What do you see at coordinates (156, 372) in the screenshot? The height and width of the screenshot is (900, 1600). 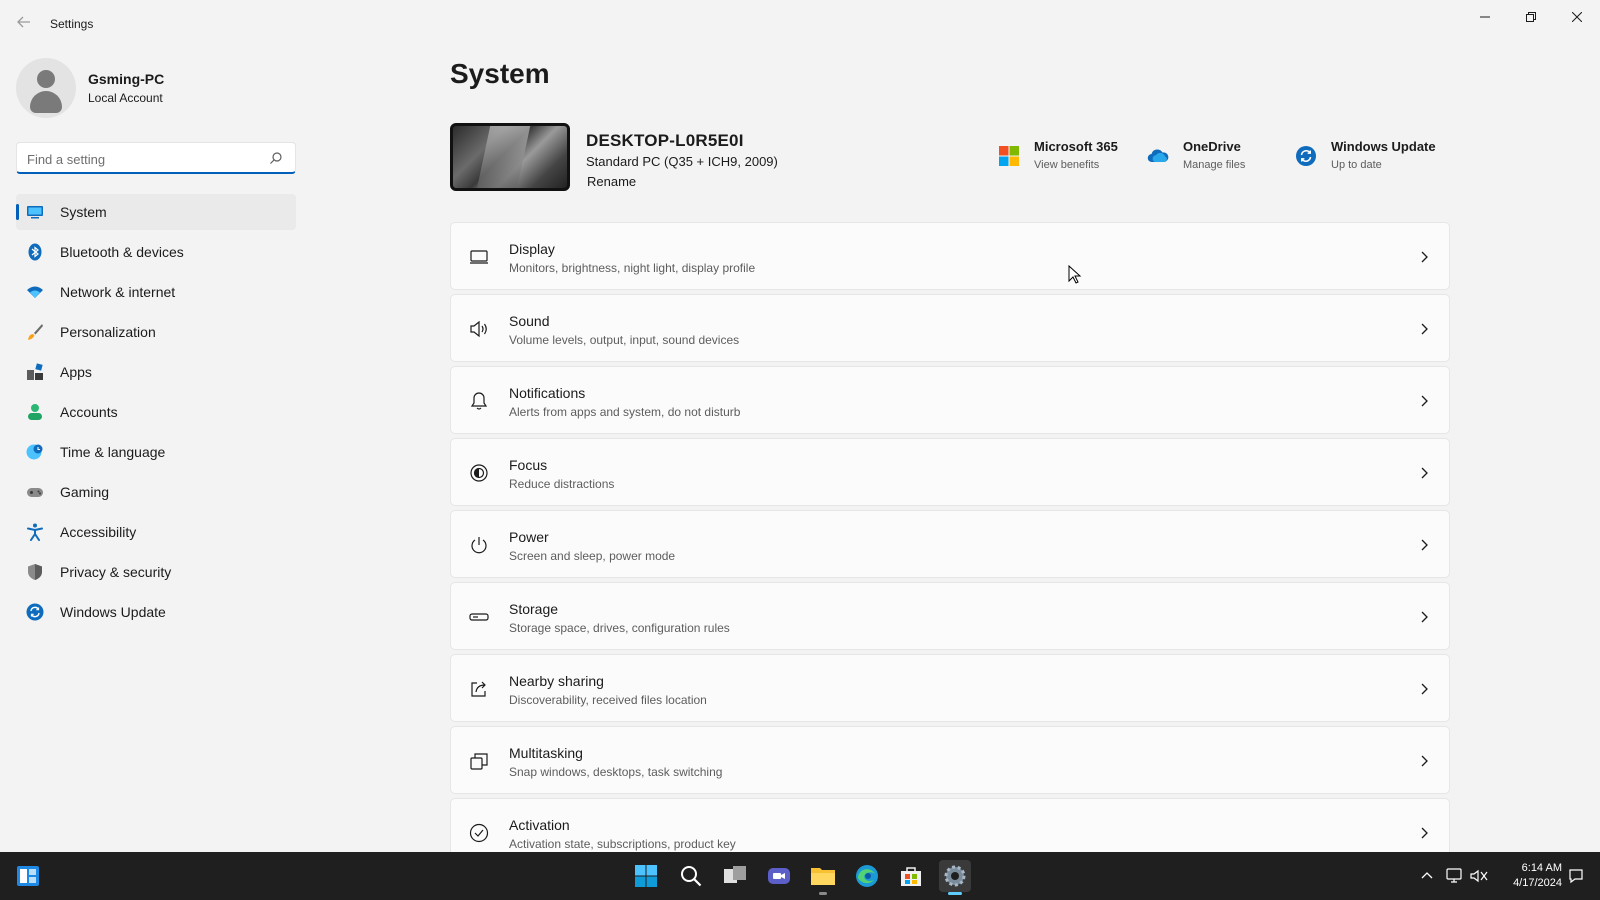 I see `sidebar-item-apps: Apps` at bounding box center [156, 372].